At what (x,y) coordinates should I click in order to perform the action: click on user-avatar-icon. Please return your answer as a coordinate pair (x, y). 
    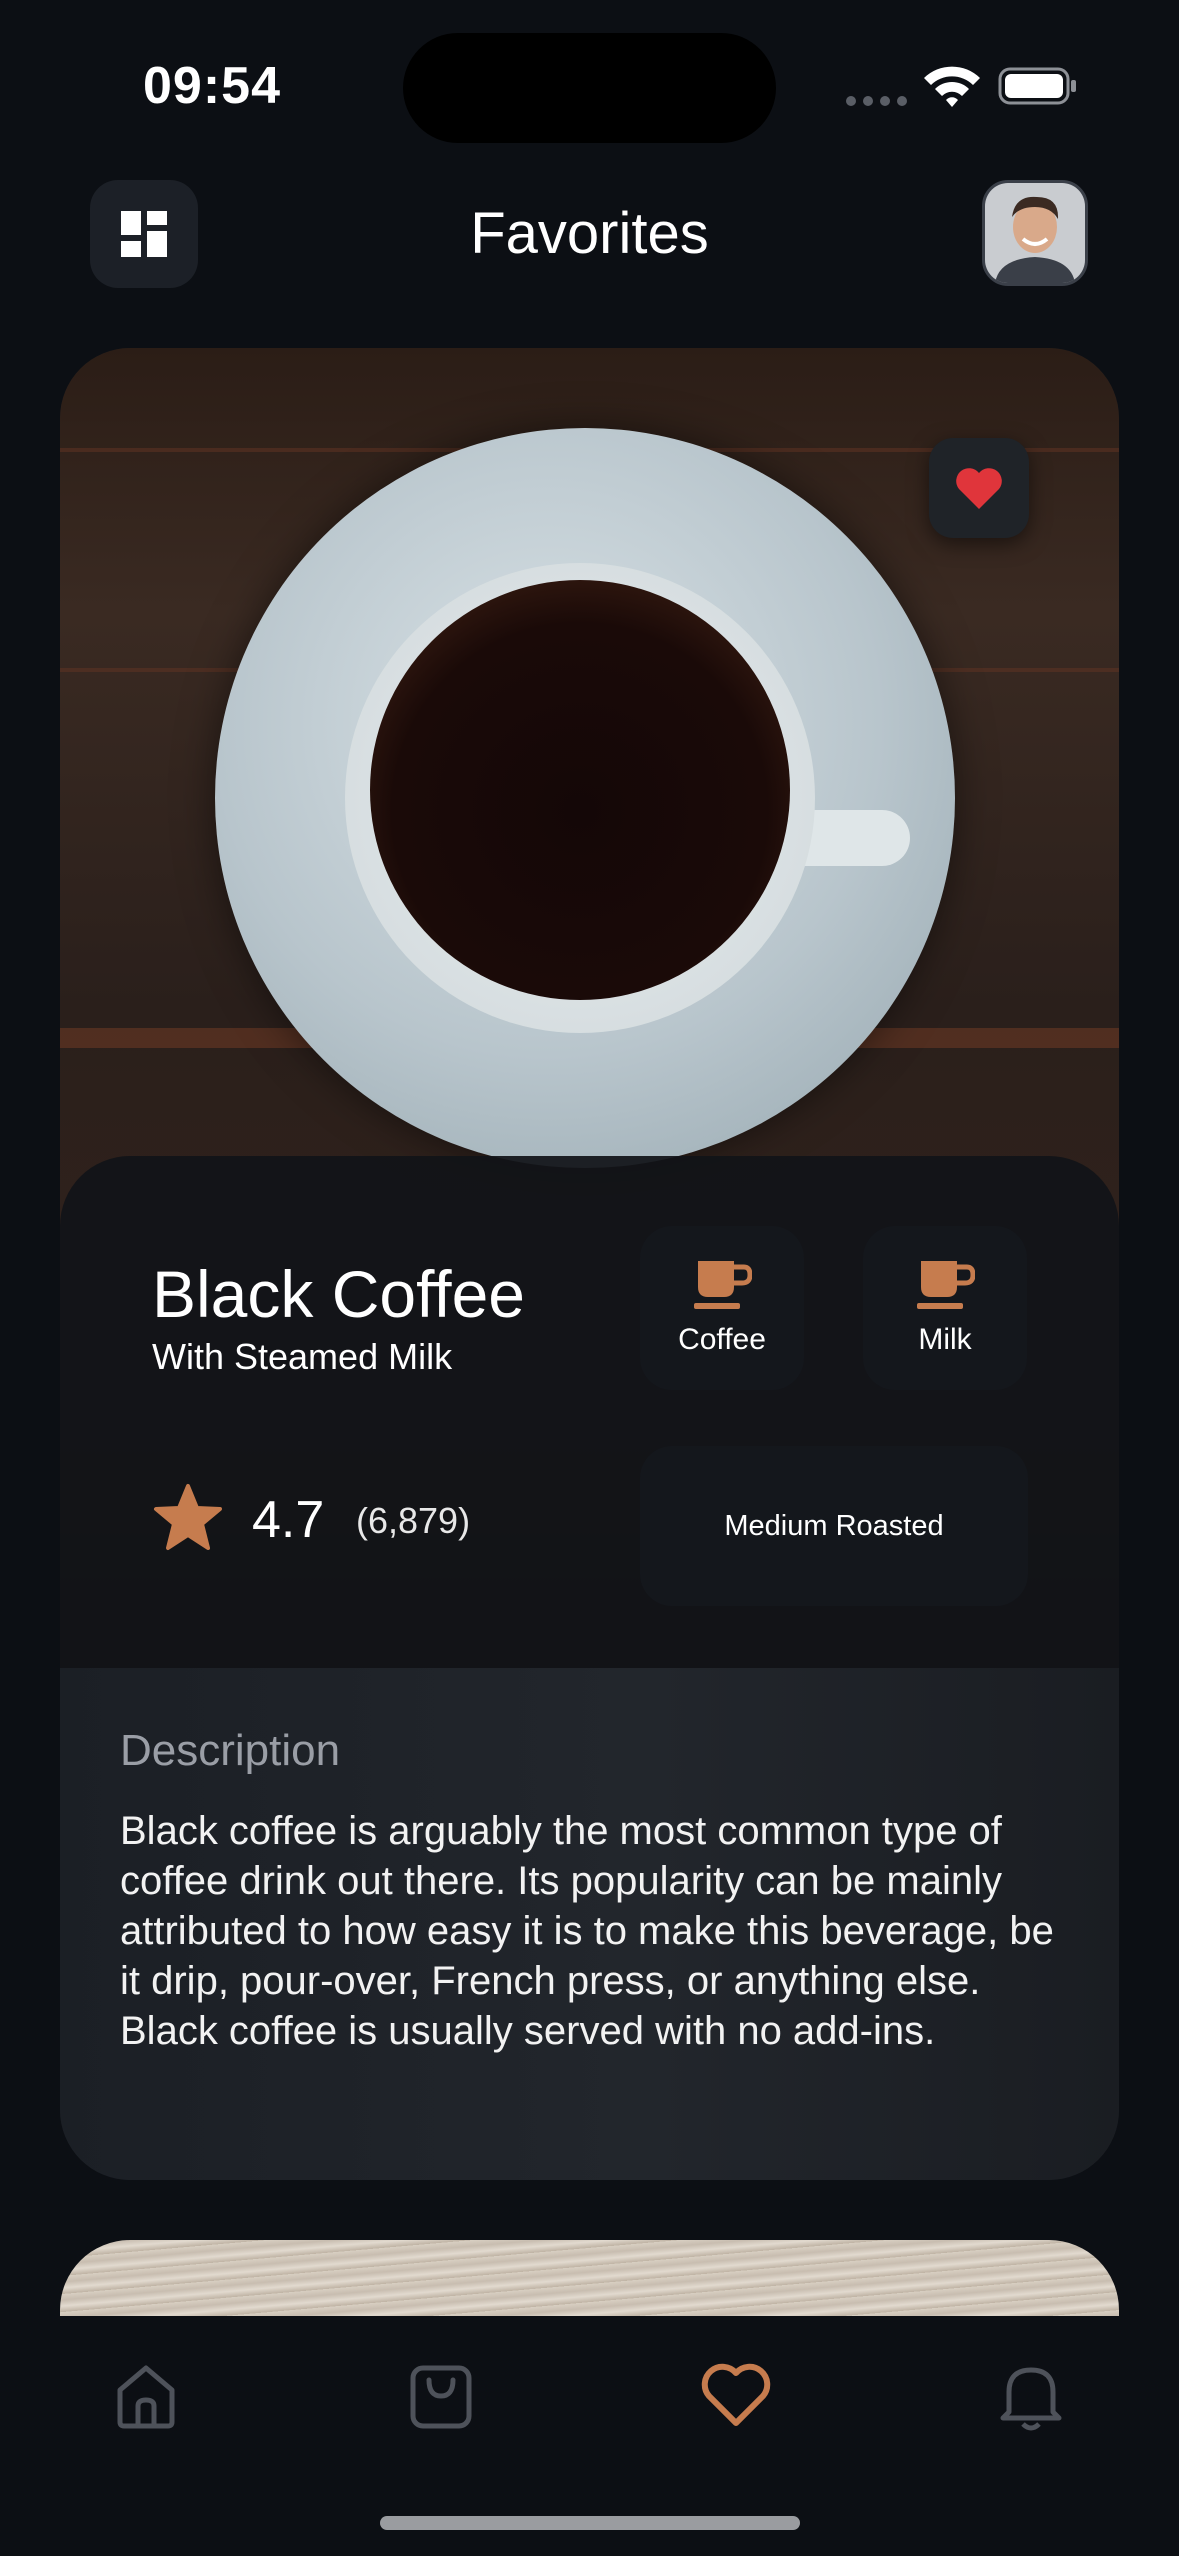
    Looking at the image, I should click on (1035, 233).